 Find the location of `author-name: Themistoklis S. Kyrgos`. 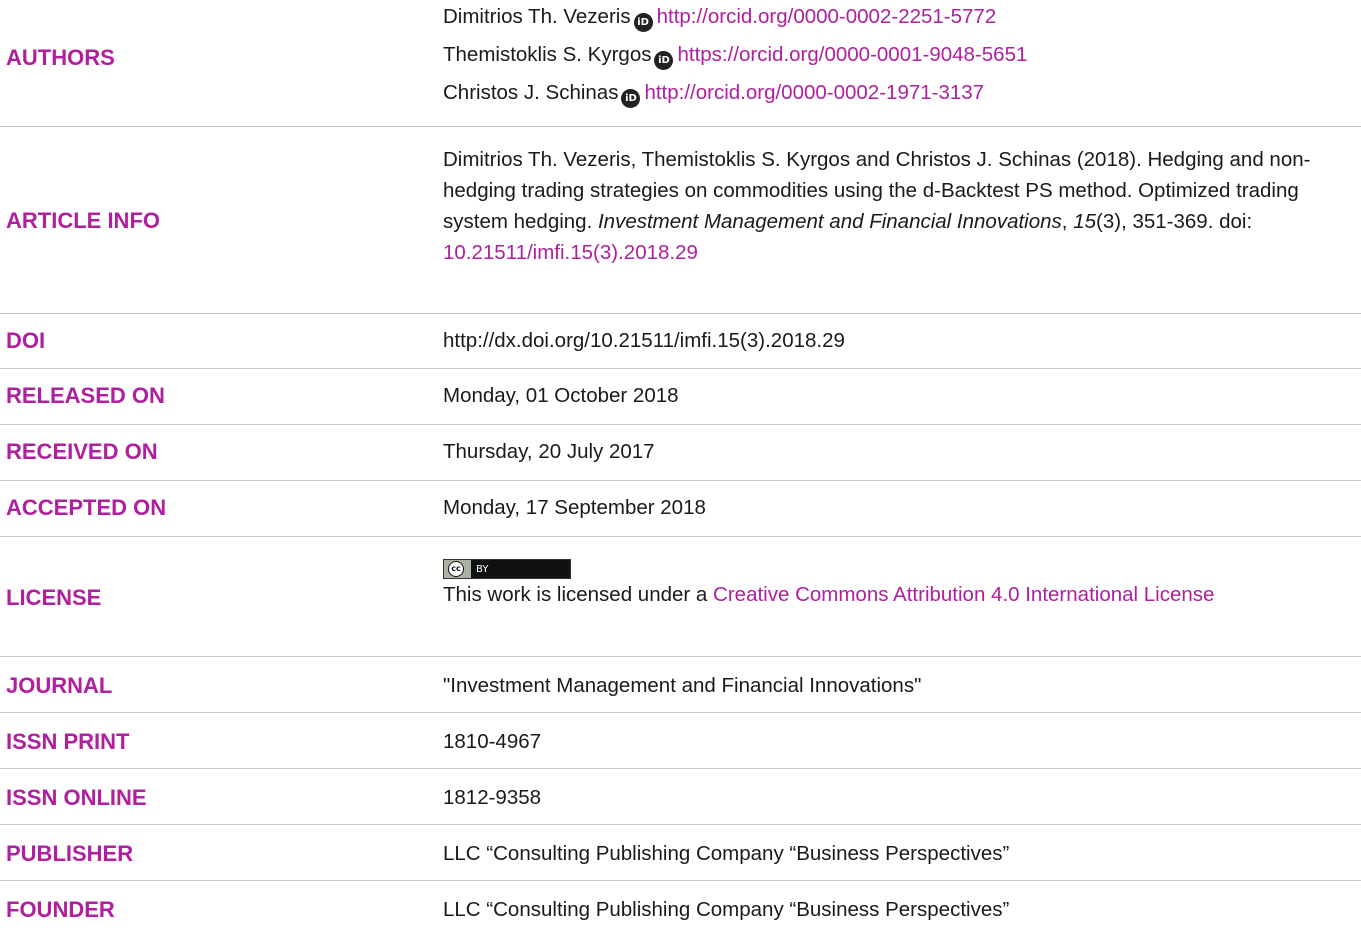

author-name: Themistoklis S. Kyrgos is located at coordinates (547, 54).